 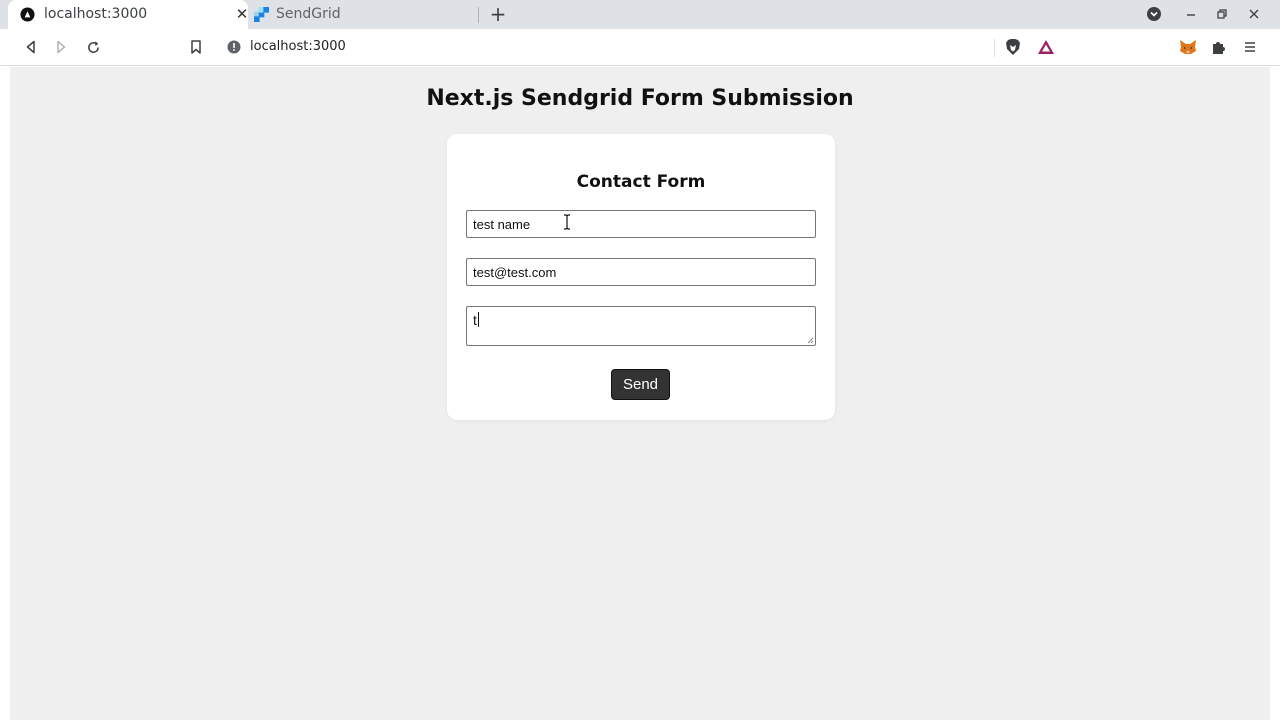 What do you see at coordinates (478, 319) in the screenshot?
I see `text-caret` at bounding box center [478, 319].